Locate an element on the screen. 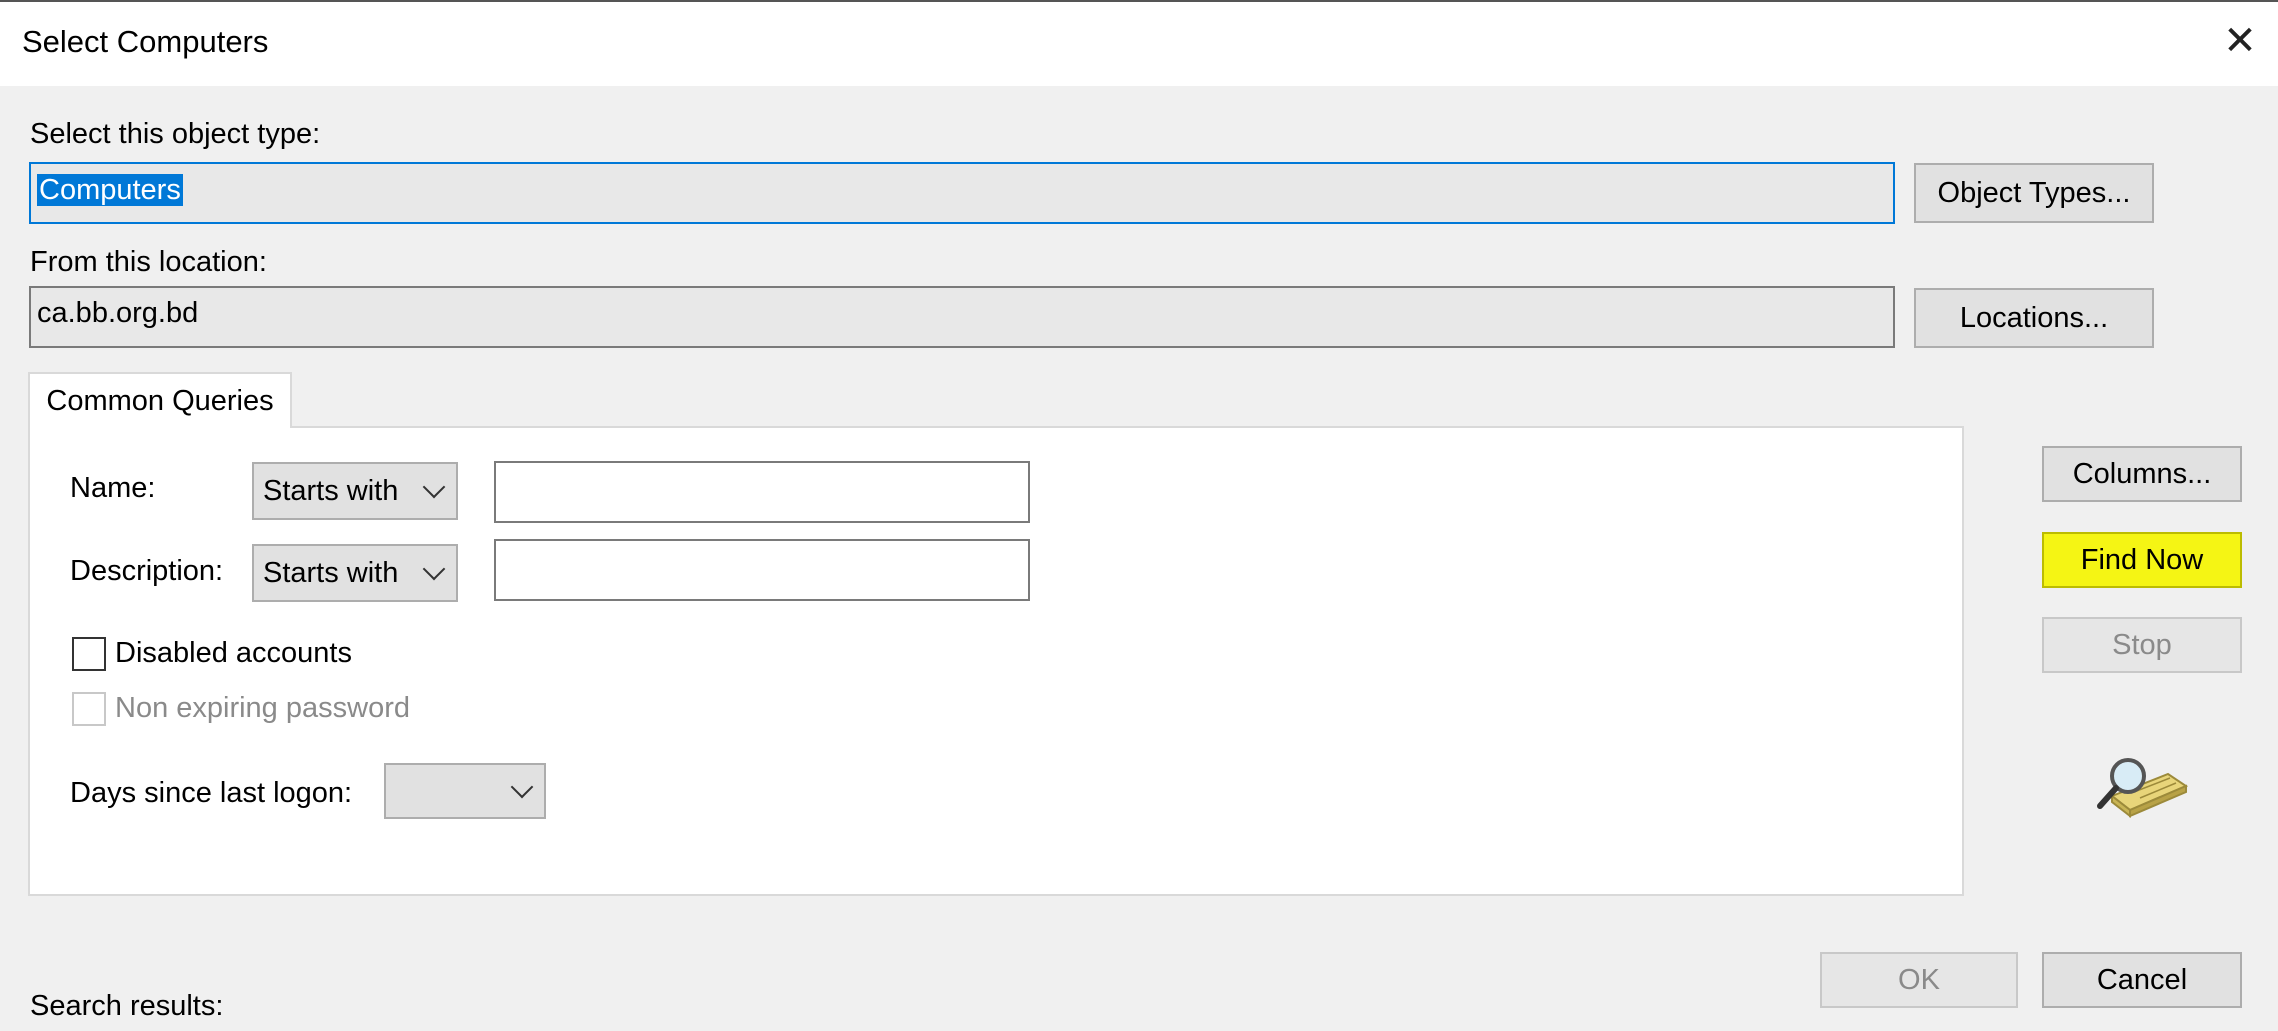 Image resolution: width=2278 pixels, height=1031 pixels. name-mode-select: Starts with is located at coordinates (355, 491).